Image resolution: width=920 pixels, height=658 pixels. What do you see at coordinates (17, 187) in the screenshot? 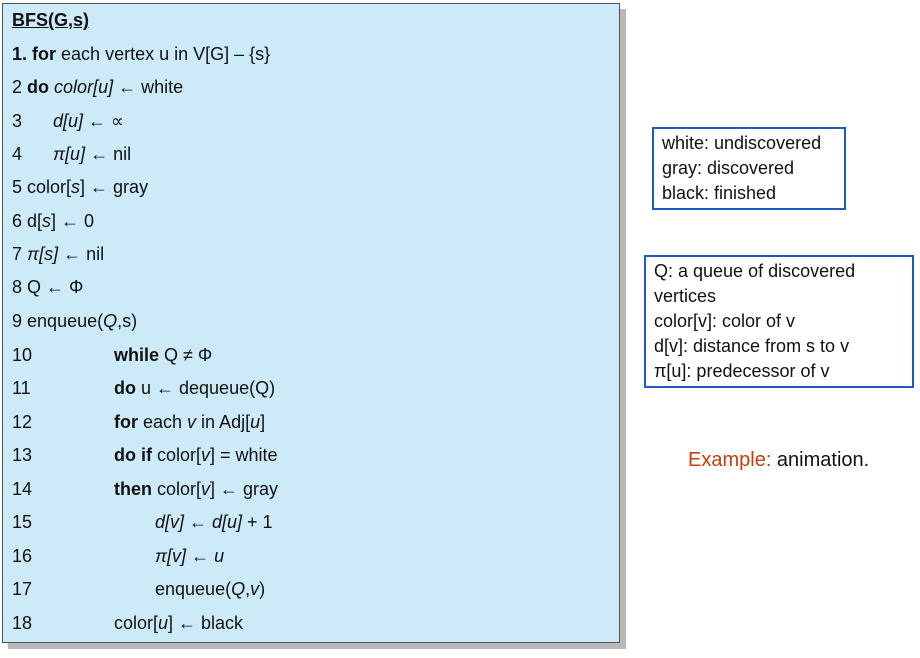
I see `line-number: 5` at bounding box center [17, 187].